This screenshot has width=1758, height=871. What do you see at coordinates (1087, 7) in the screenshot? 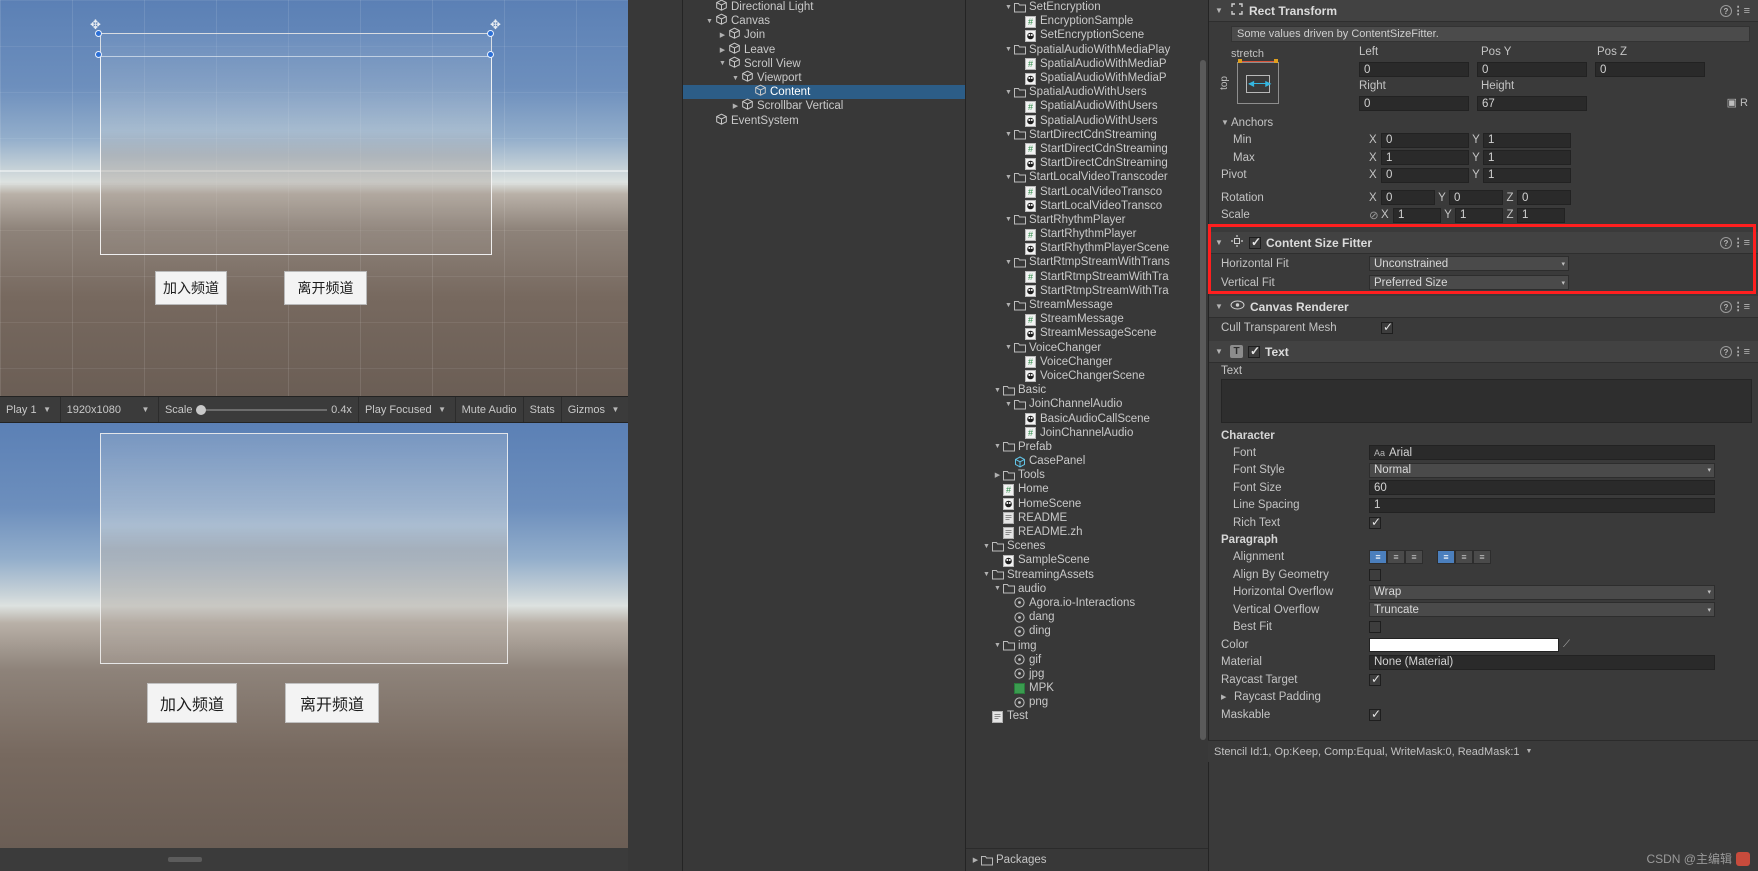
I see `project-item: ▼ SetEncryption` at bounding box center [1087, 7].